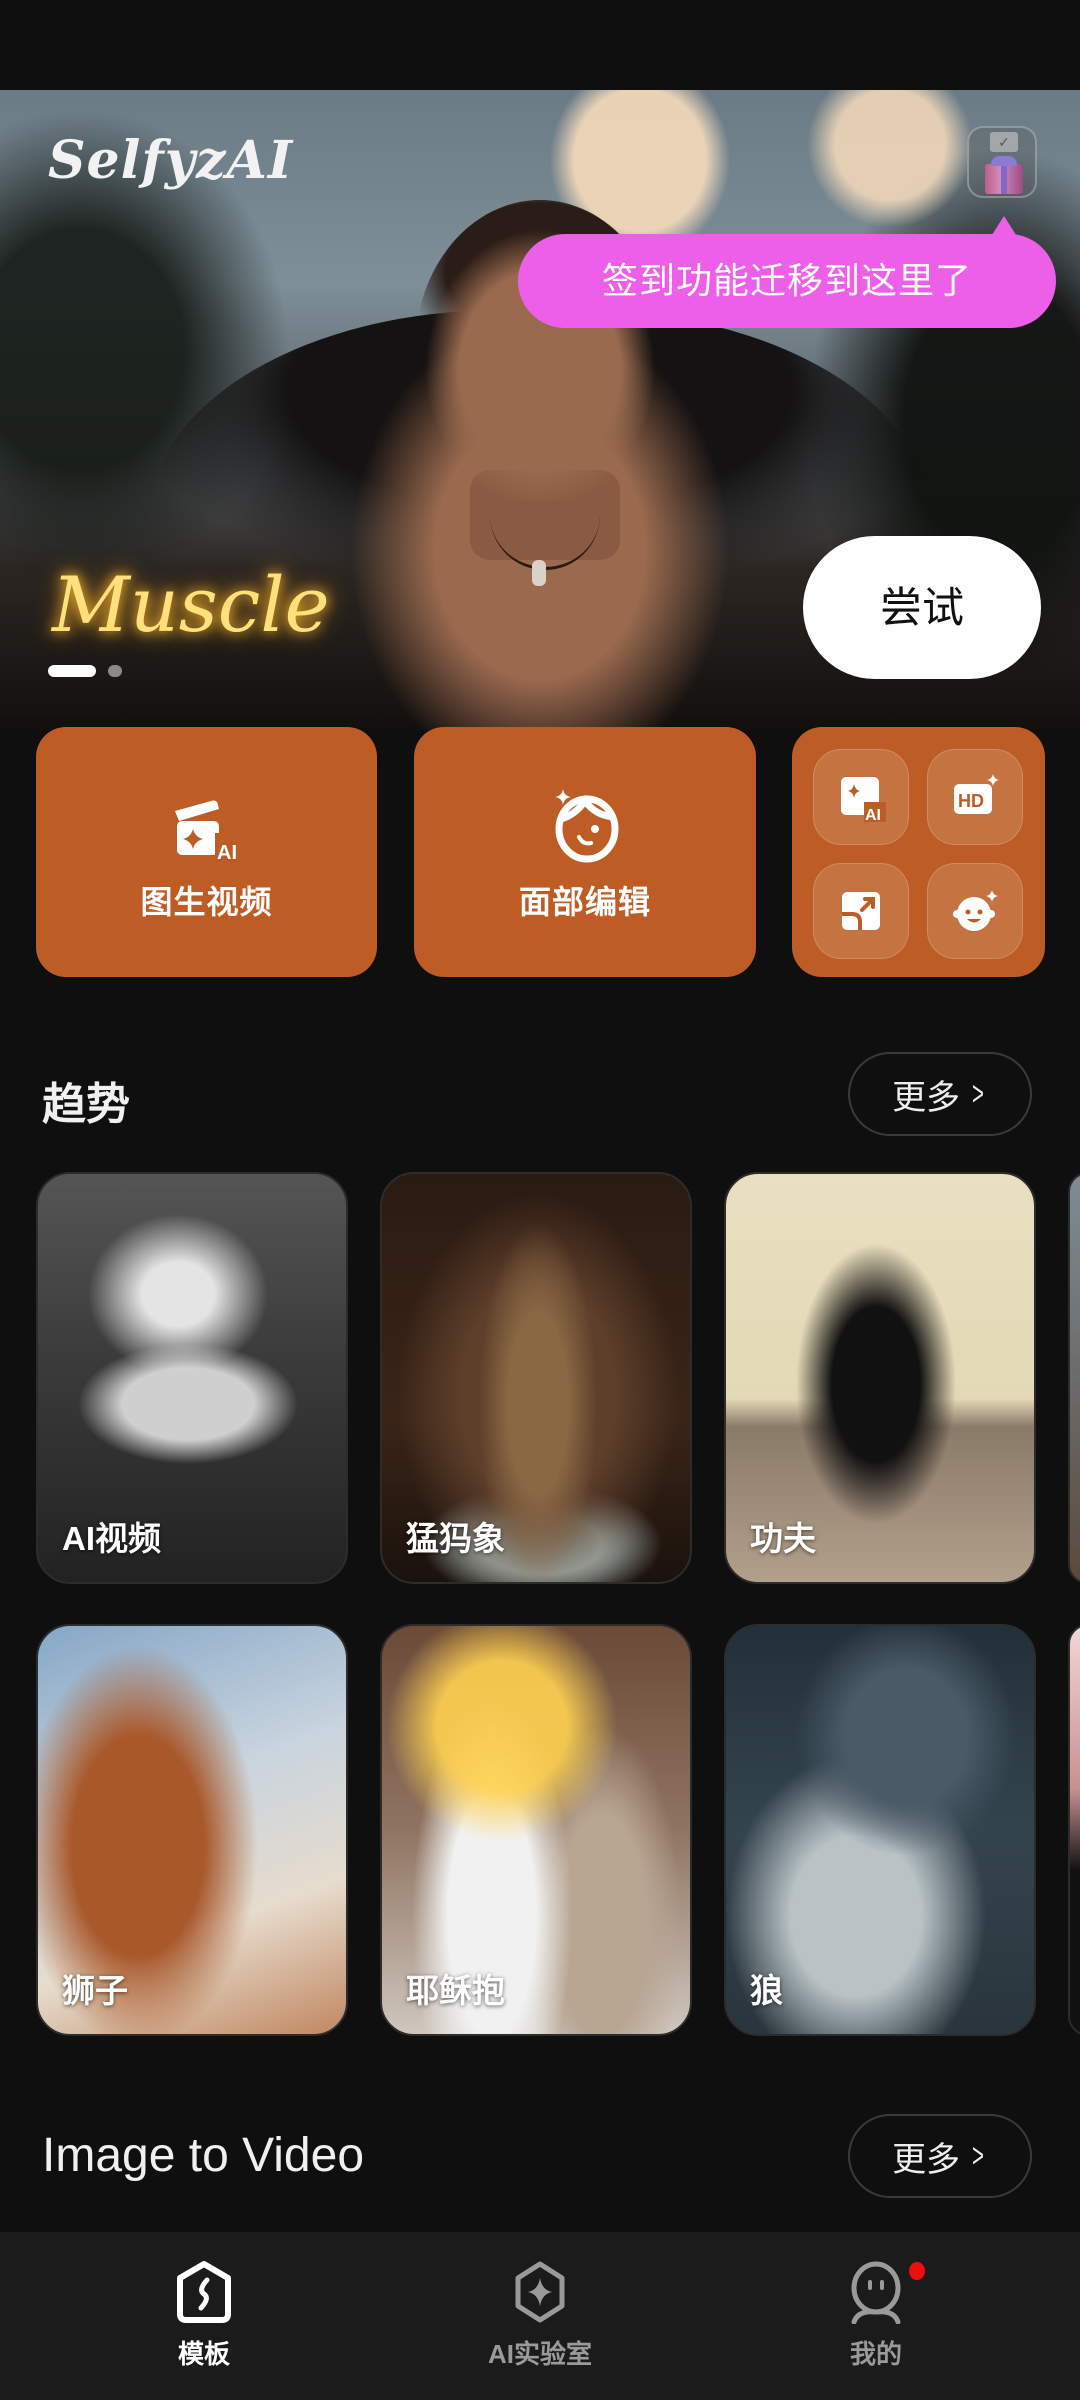 This screenshot has width=1080, height=2400. What do you see at coordinates (204, 2292) in the screenshot?
I see `templates-icon` at bounding box center [204, 2292].